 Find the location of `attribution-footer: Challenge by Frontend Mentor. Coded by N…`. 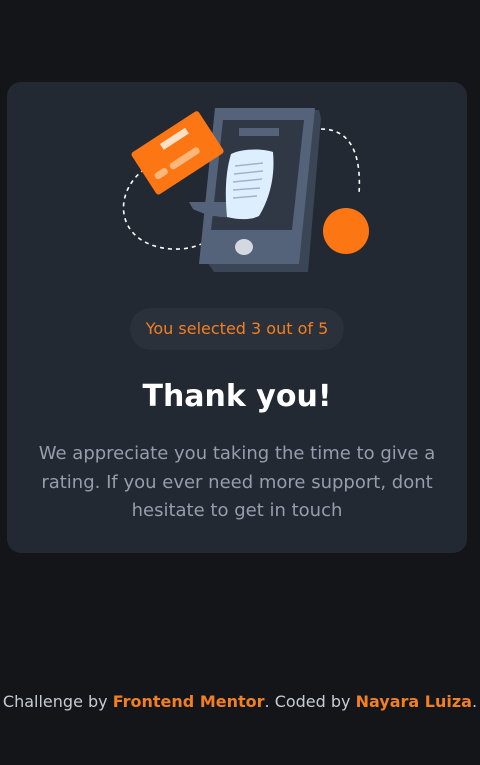

attribution-footer: Challenge by Frontend Mentor. Coded by N… is located at coordinates (240, 702).